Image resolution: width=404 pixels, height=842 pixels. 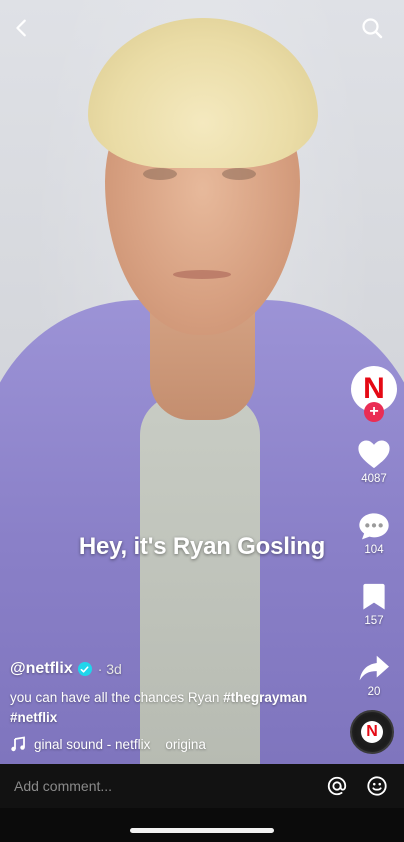 What do you see at coordinates (202, 274) in the screenshot?
I see `video-subject-mouth` at bounding box center [202, 274].